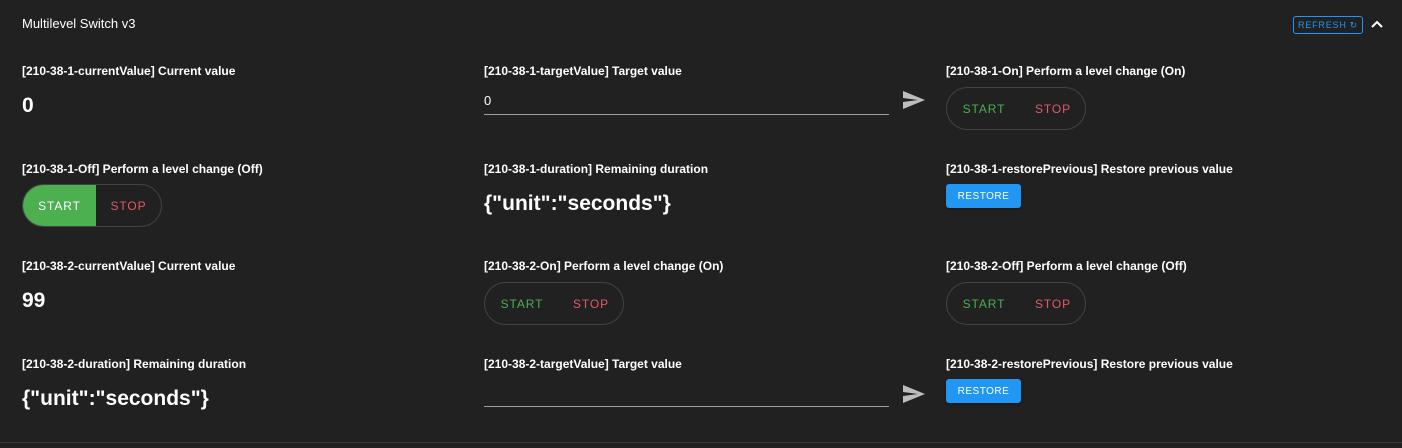  What do you see at coordinates (577, 203) in the screenshot?
I see `remaining-duration-value-1: {"unit":"seconds"}` at bounding box center [577, 203].